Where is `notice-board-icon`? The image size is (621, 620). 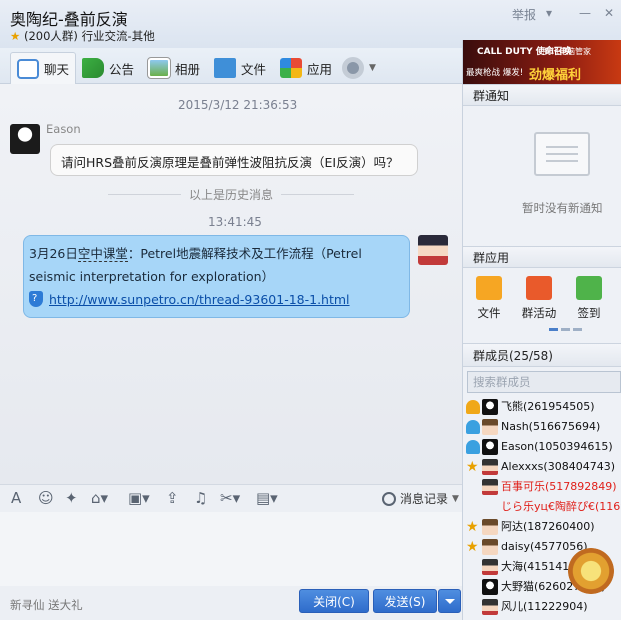
notice-board-icon is located at coordinates (562, 154).